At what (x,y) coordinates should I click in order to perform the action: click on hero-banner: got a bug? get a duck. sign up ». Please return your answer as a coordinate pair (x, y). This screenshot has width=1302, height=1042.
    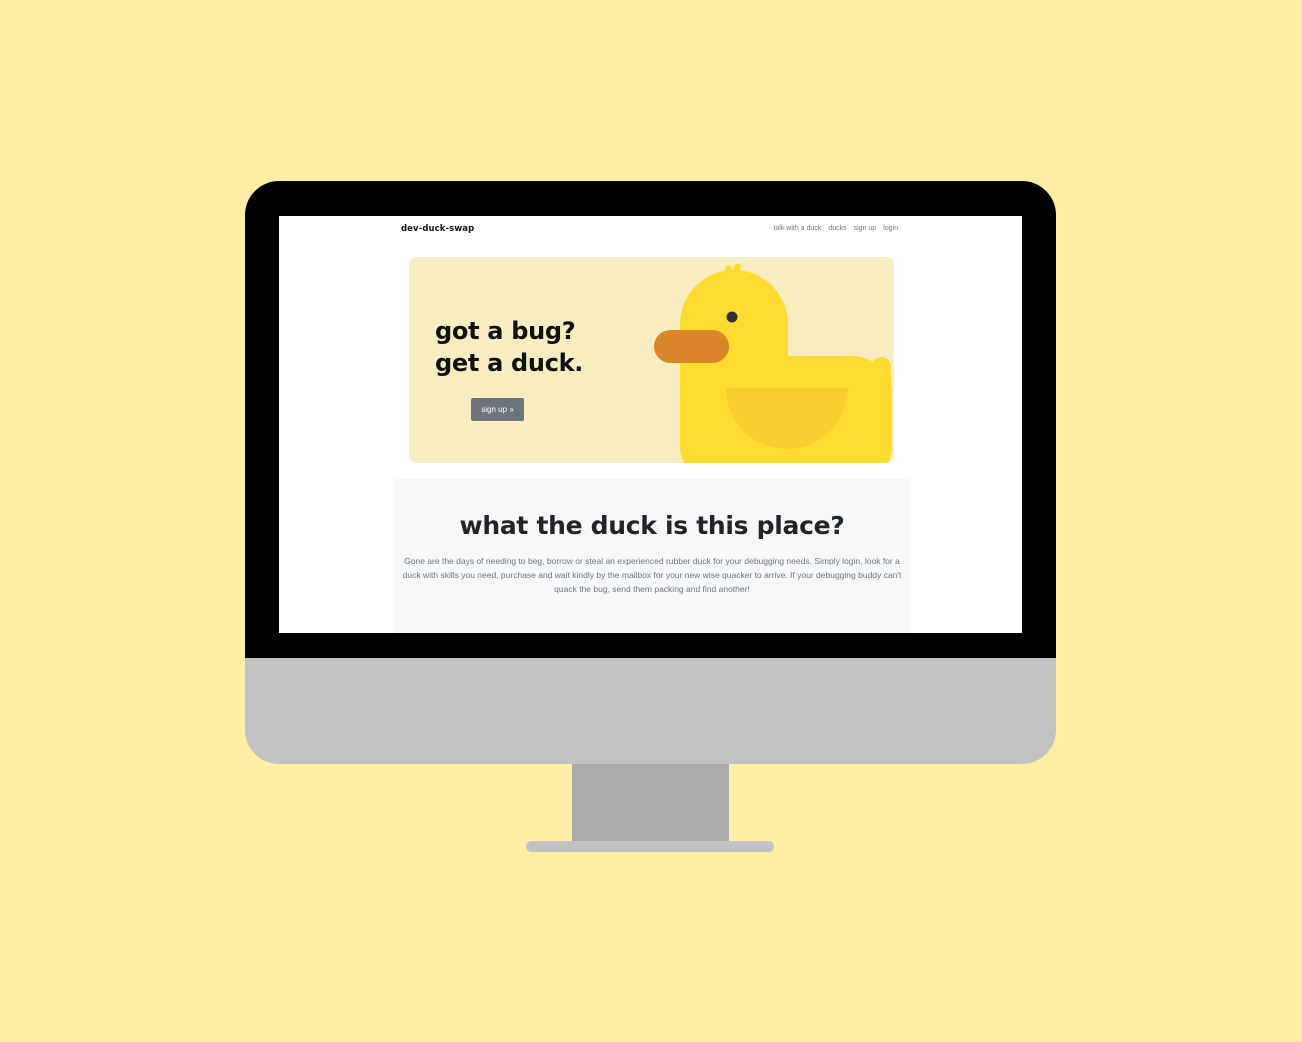
    Looking at the image, I should click on (651, 360).